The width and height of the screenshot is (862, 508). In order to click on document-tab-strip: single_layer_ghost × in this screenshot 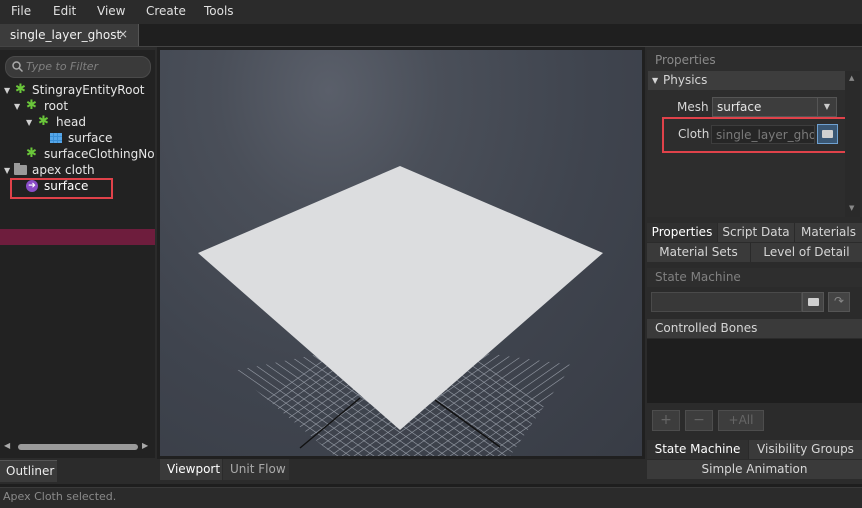, I will do `click(431, 35)`.